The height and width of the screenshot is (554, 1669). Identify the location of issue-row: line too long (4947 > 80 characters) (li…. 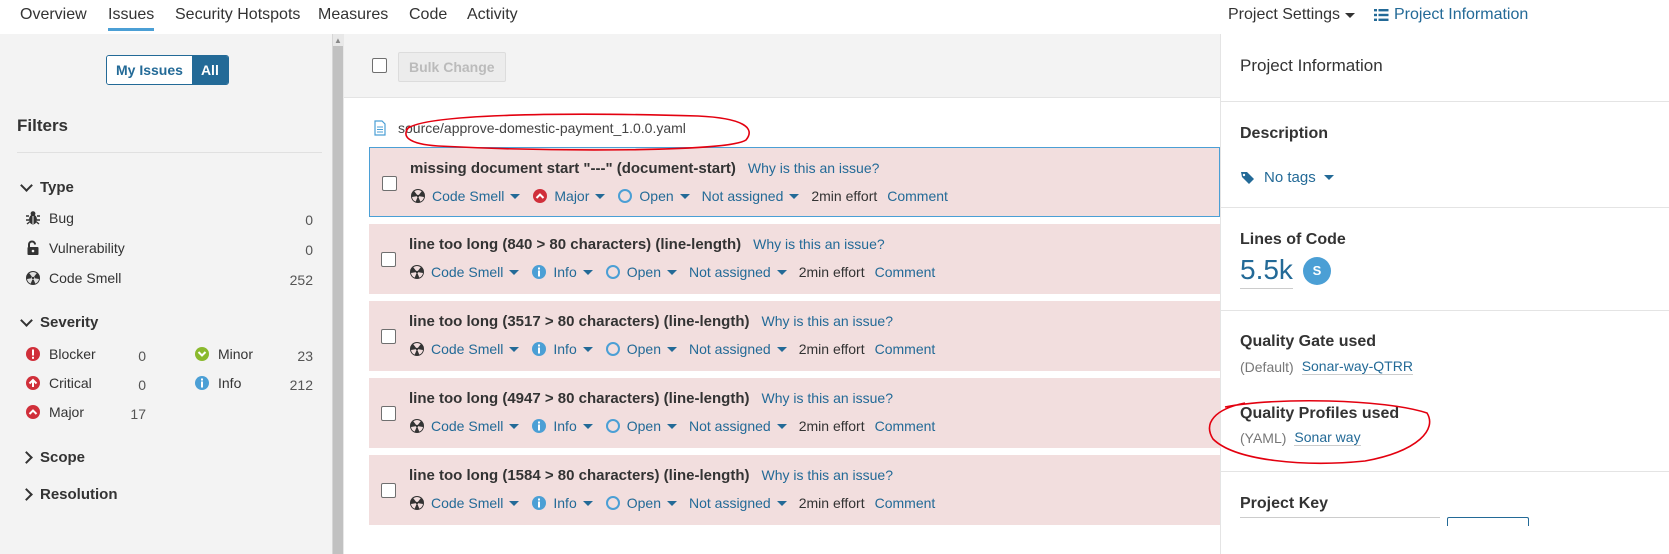
(794, 413).